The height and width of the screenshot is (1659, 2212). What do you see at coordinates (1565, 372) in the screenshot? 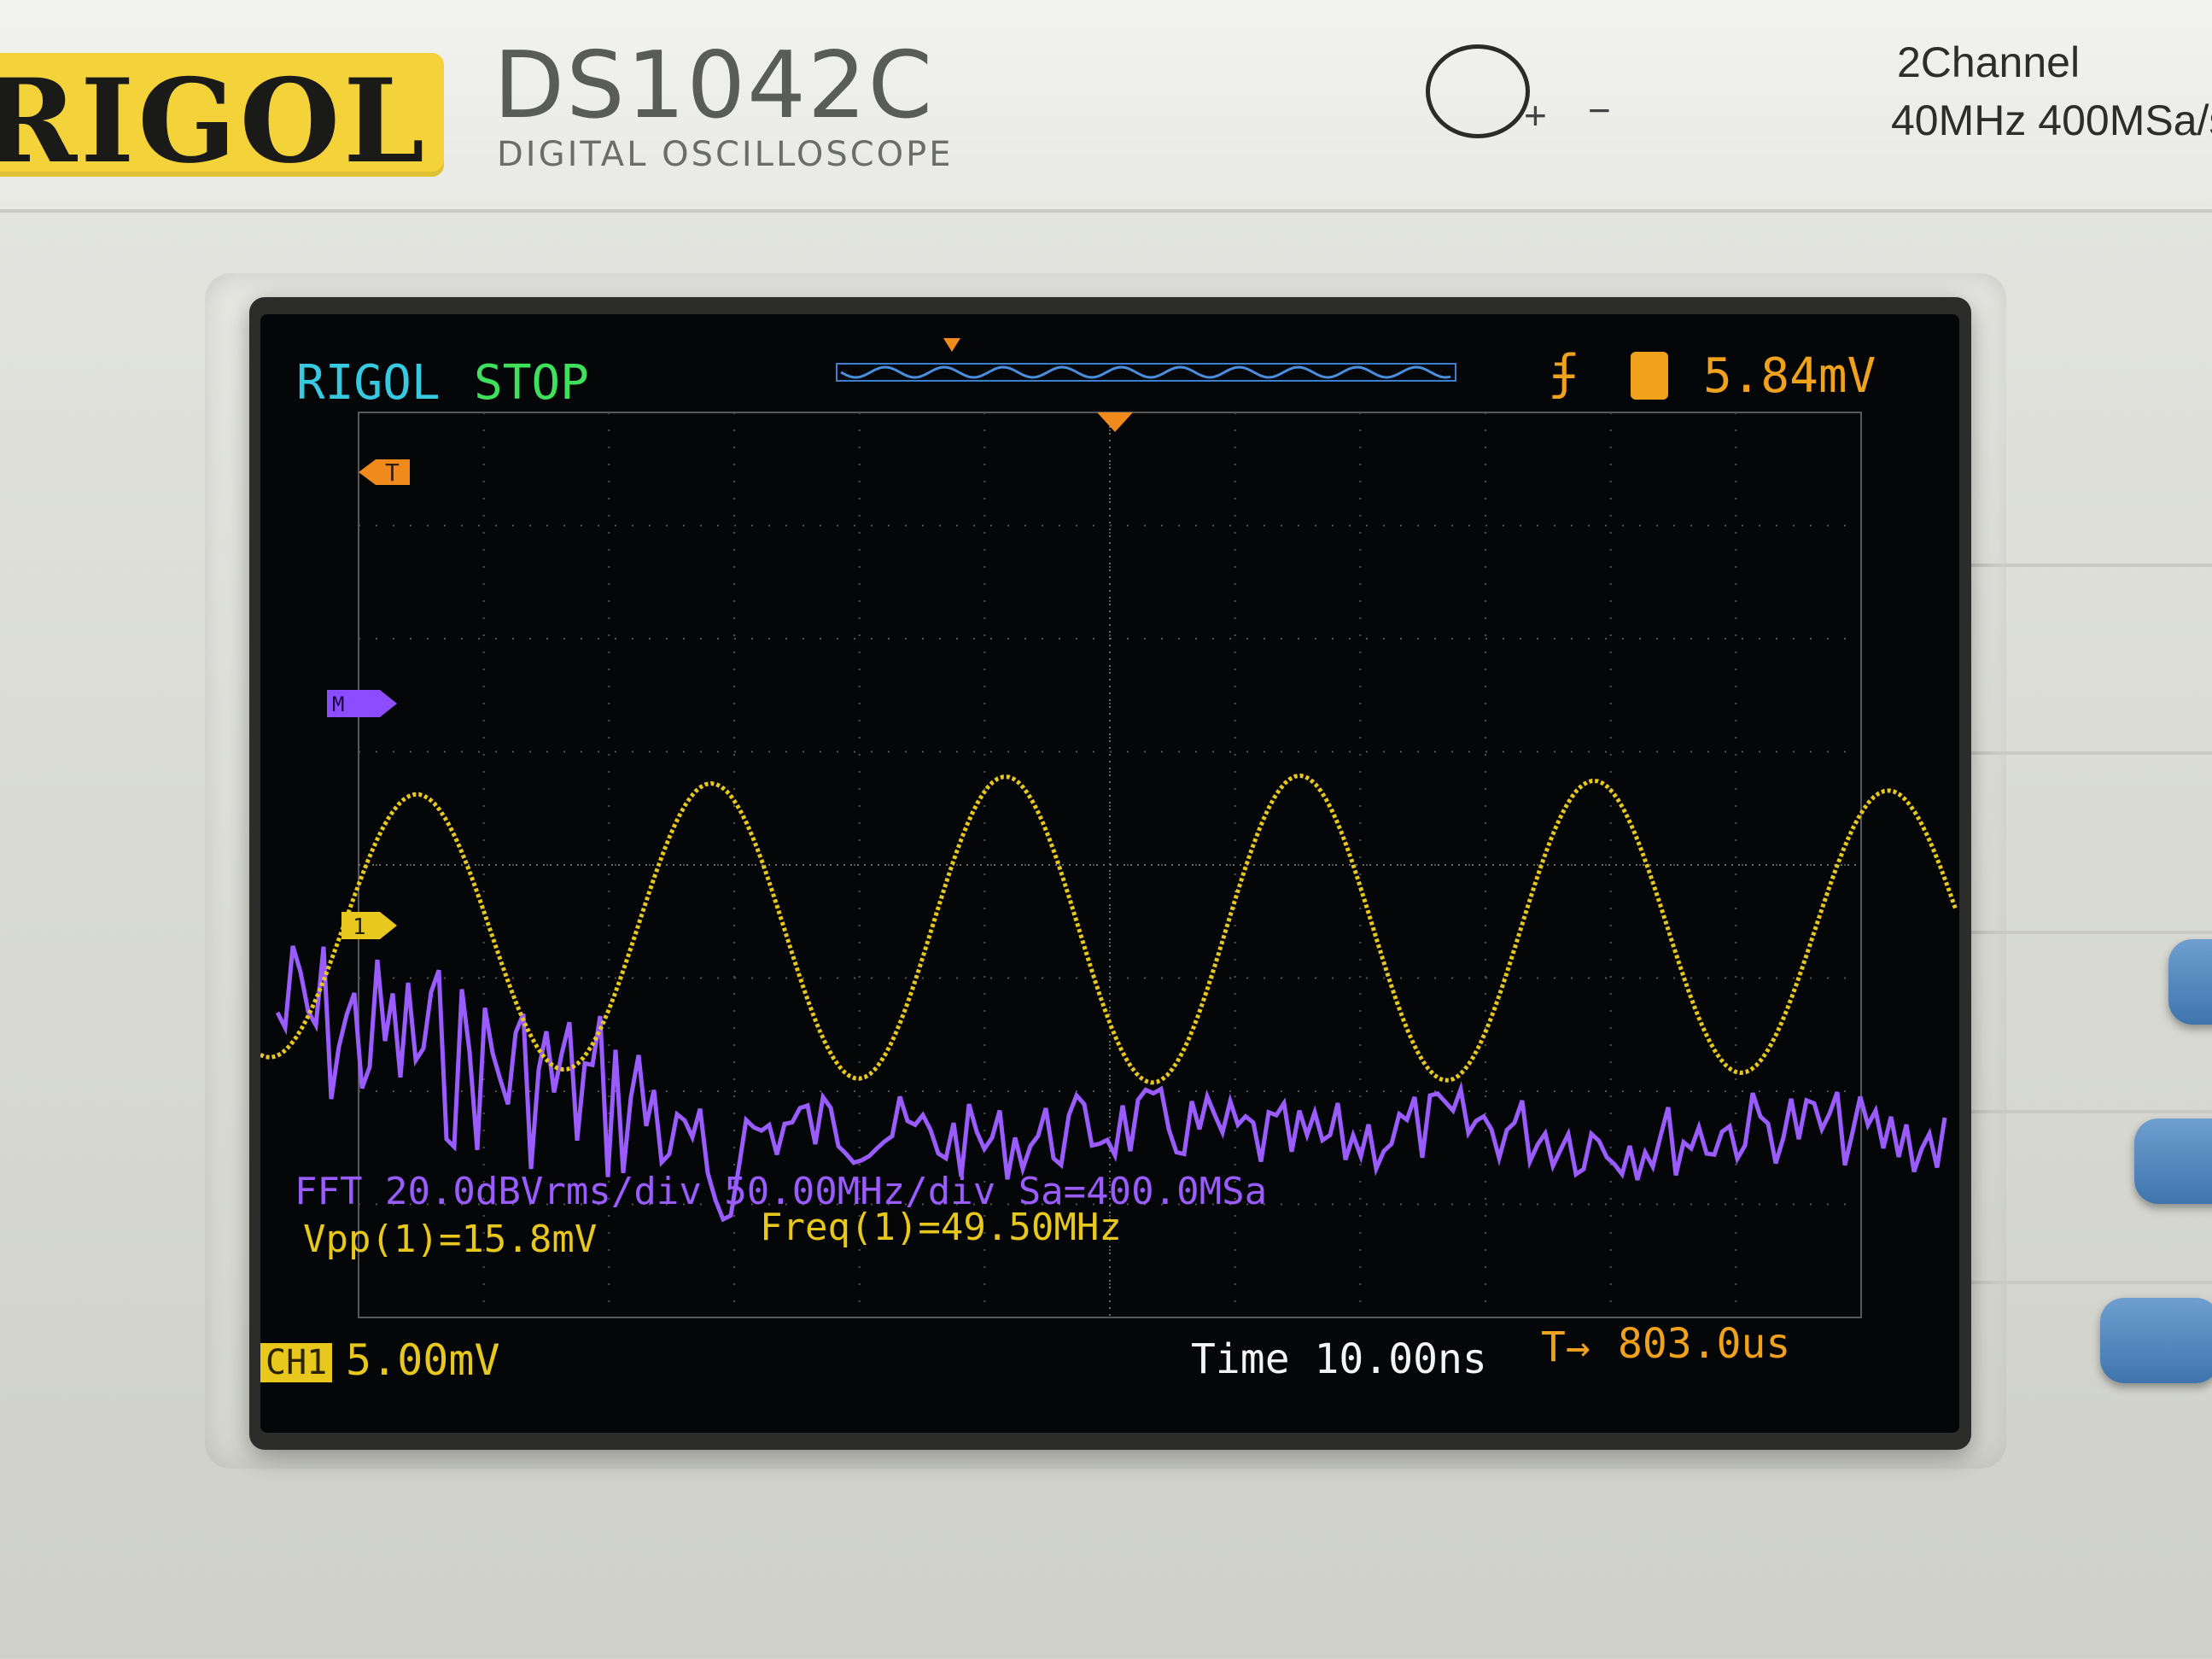
I see `trigger-edge-icon: ʄ` at bounding box center [1565, 372].